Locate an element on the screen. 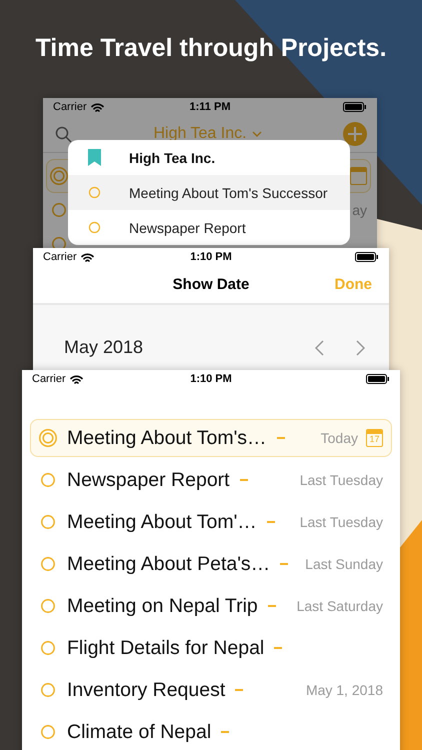 Image resolution: width=422 pixels, height=750 pixels. screen-title: Show Date is located at coordinates (211, 284).